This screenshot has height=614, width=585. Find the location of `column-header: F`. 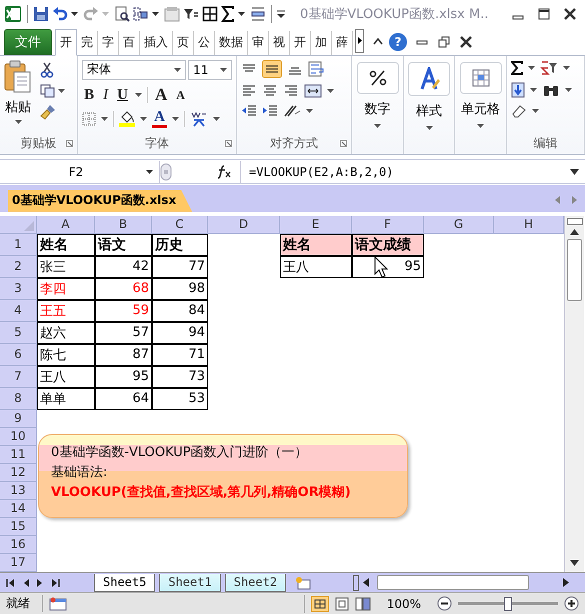

column-header: F is located at coordinates (388, 225).